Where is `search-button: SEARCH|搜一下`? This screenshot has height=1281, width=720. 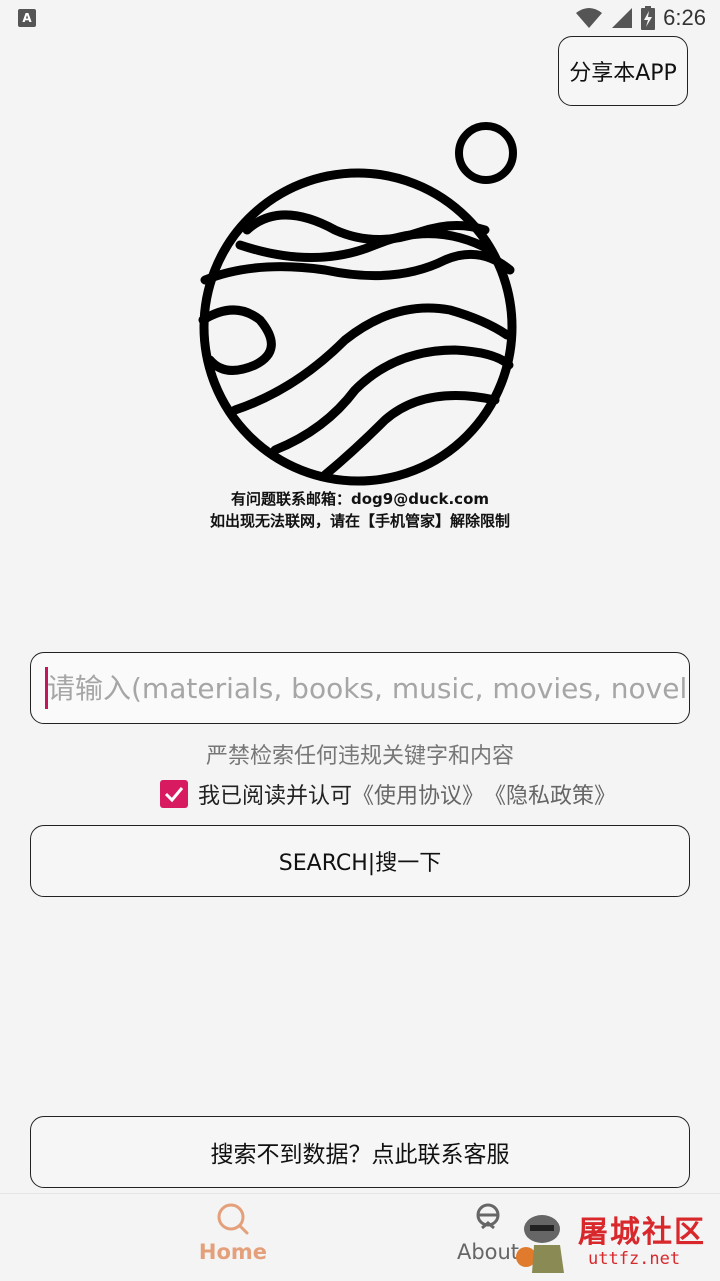
search-button: SEARCH|搜一下 is located at coordinates (360, 861).